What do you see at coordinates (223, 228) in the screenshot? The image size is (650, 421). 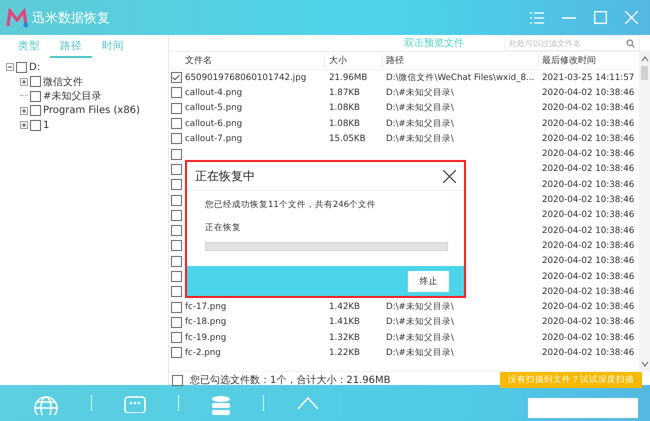 I see `progress-label: 正在恢复` at bounding box center [223, 228].